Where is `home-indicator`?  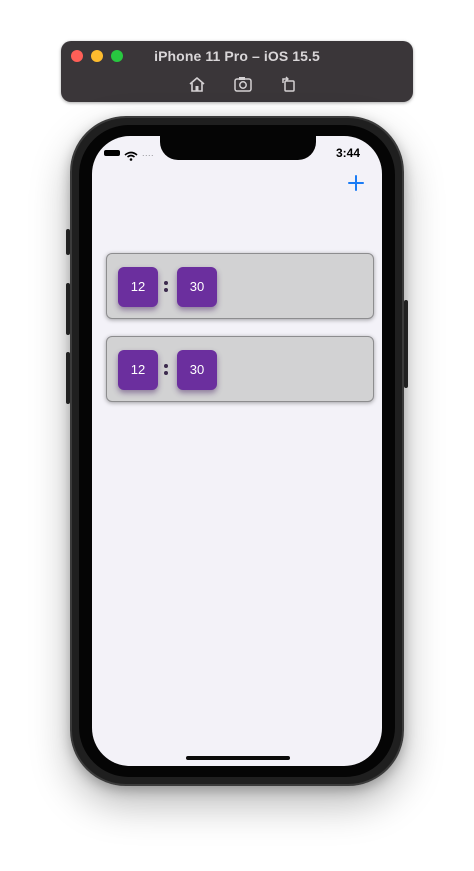
home-indicator is located at coordinates (238, 758).